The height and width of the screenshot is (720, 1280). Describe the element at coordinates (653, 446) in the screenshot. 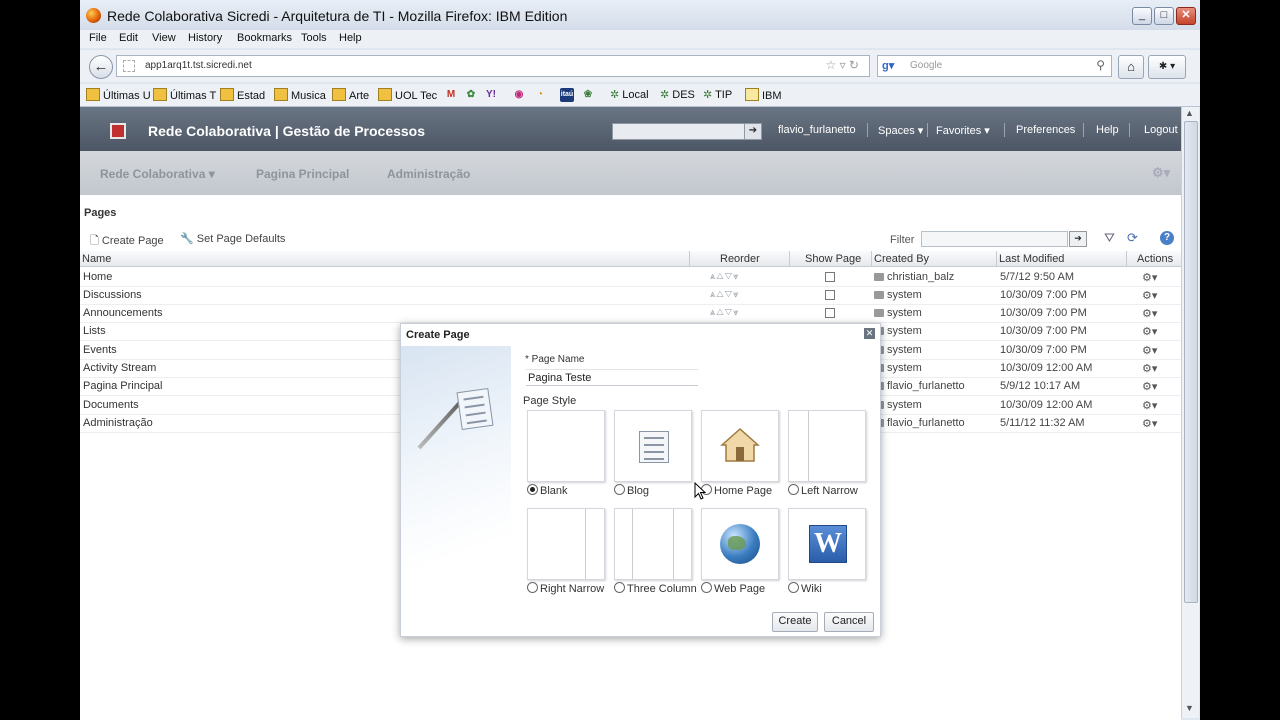

I see `style-tile-blog` at that location.